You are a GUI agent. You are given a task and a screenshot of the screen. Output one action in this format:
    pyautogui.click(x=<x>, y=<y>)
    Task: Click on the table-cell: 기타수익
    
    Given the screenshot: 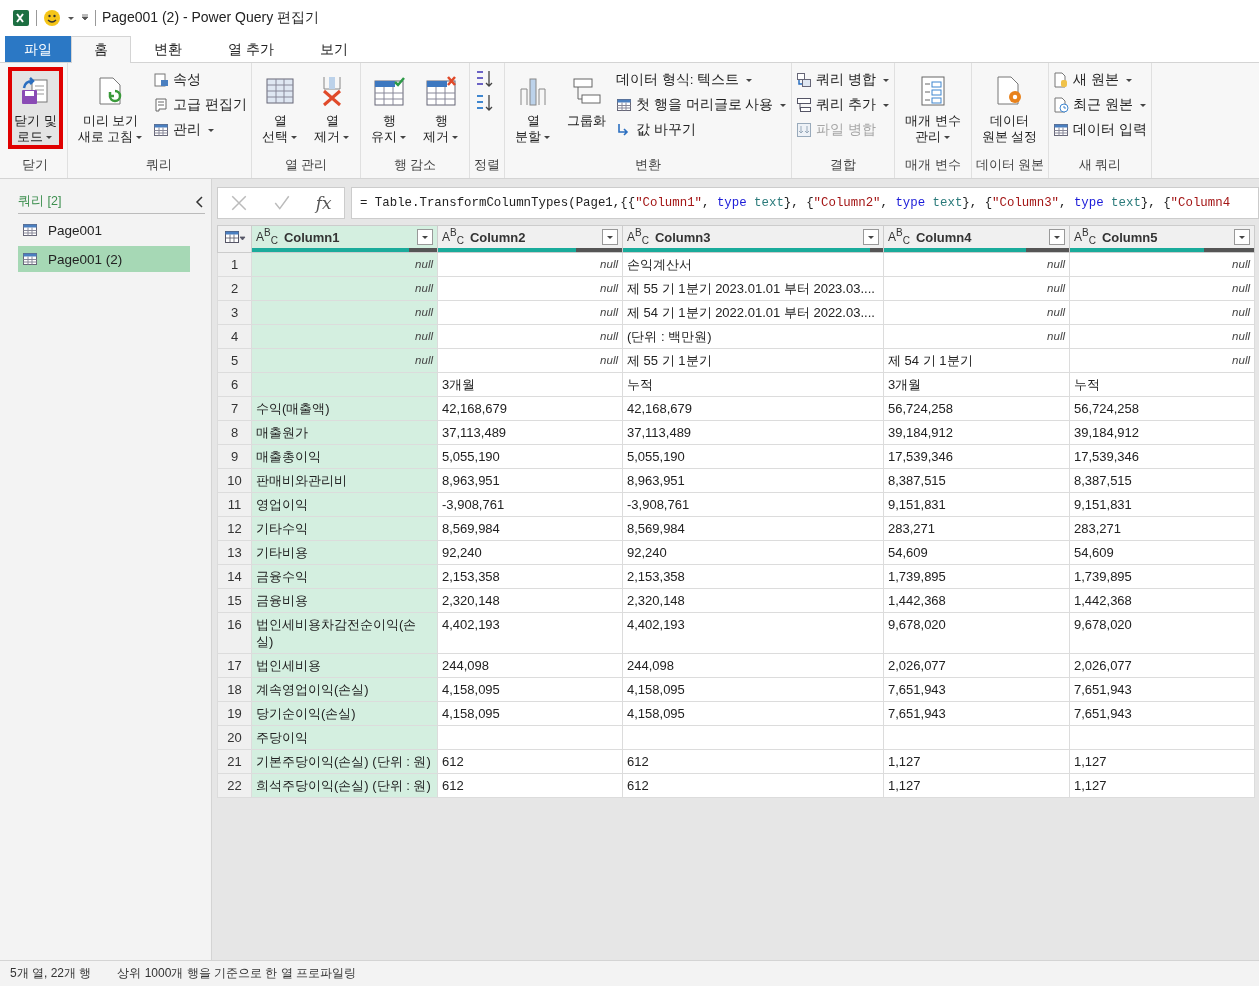 What is the action you would take?
    pyautogui.click(x=344, y=528)
    